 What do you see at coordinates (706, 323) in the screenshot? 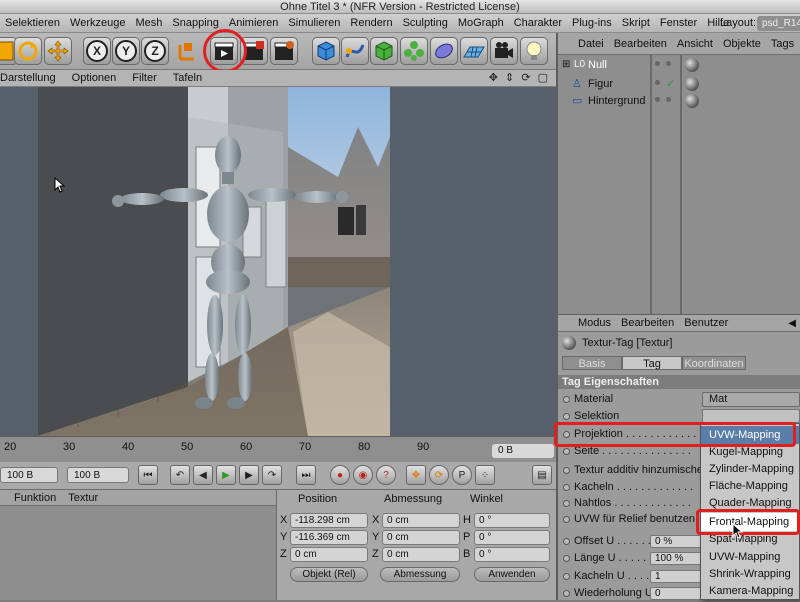
I see `attr-menu-benutzer: Benutzer` at bounding box center [706, 323].